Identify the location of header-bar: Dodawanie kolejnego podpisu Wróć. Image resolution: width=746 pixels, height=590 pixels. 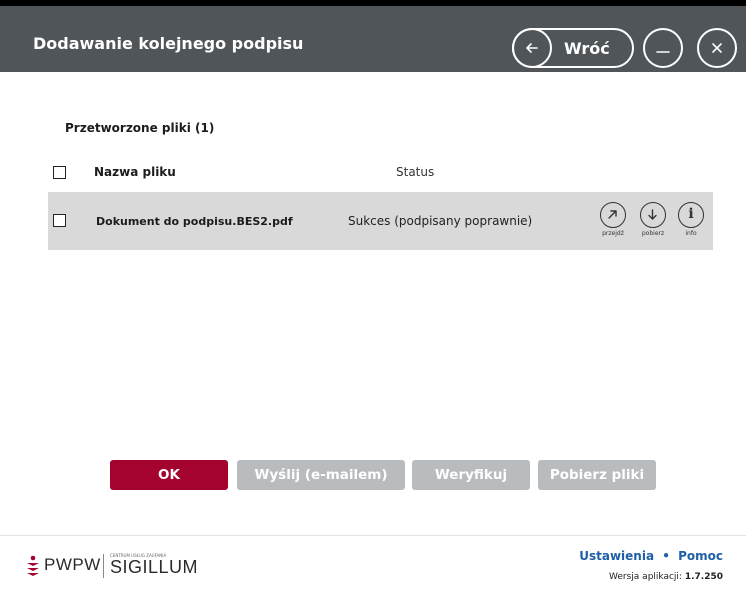
(373, 39).